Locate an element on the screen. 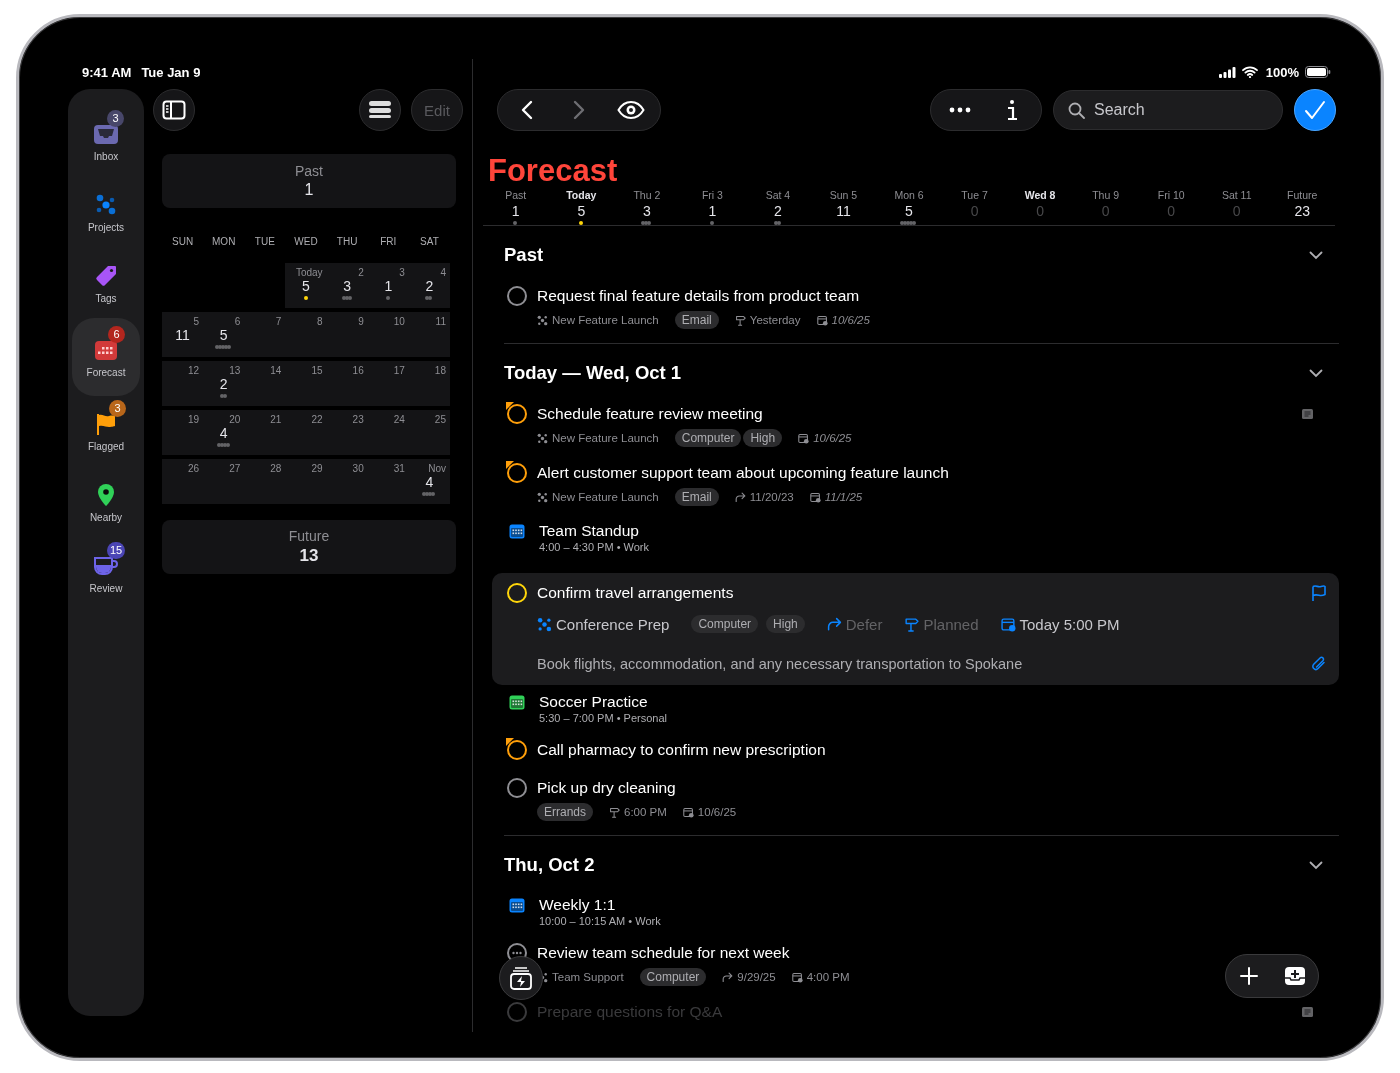 The height and width of the screenshot is (1073, 1400). calendar-day: 18 is located at coordinates (429, 383).